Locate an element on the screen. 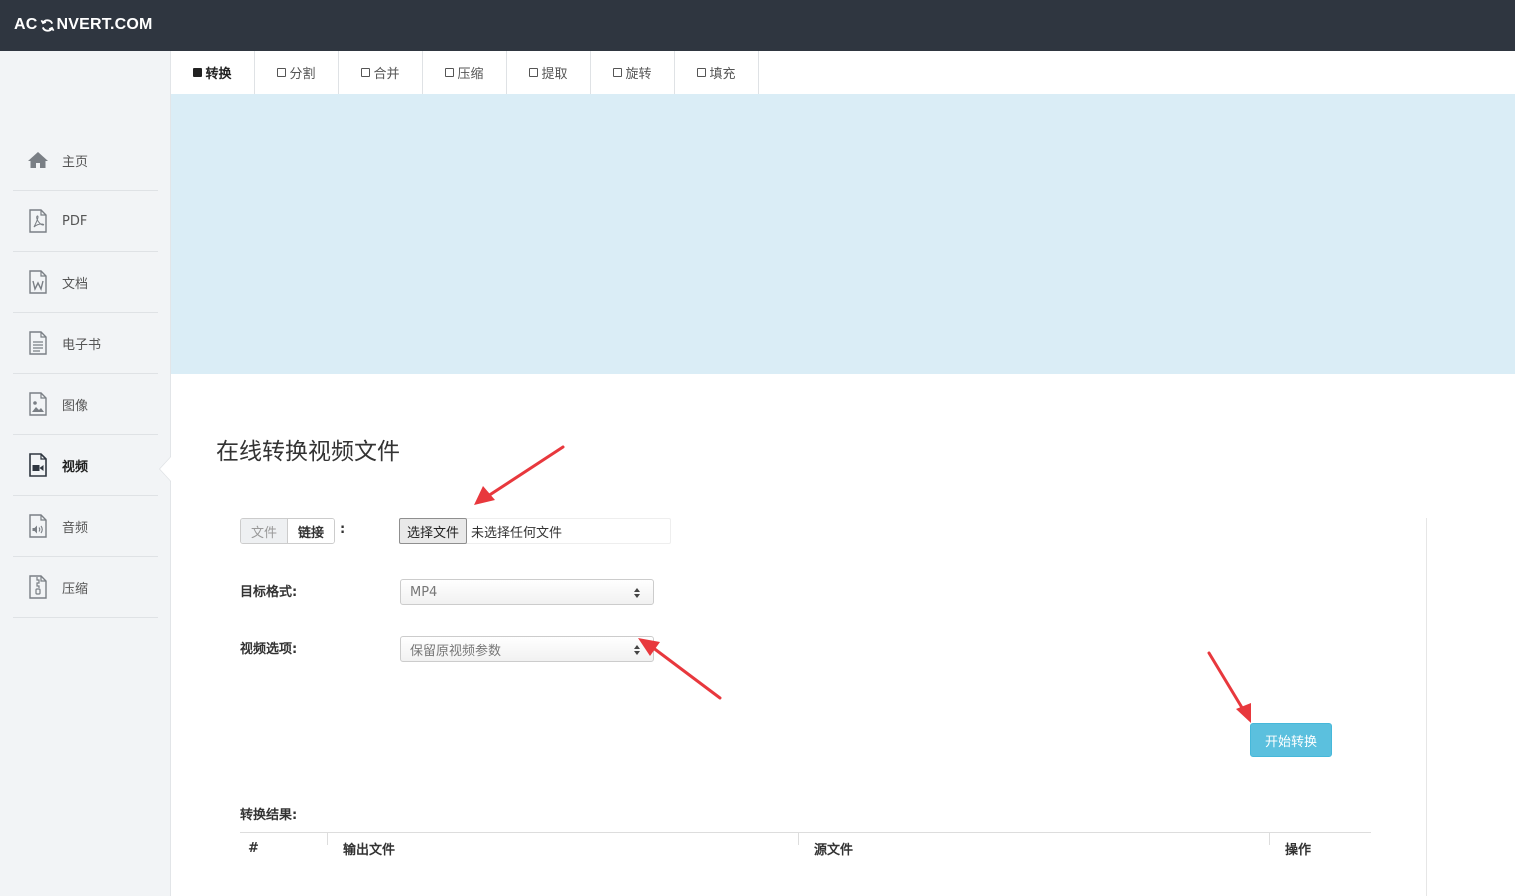  tab-rotate: 旋转 is located at coordinates (633, 72).